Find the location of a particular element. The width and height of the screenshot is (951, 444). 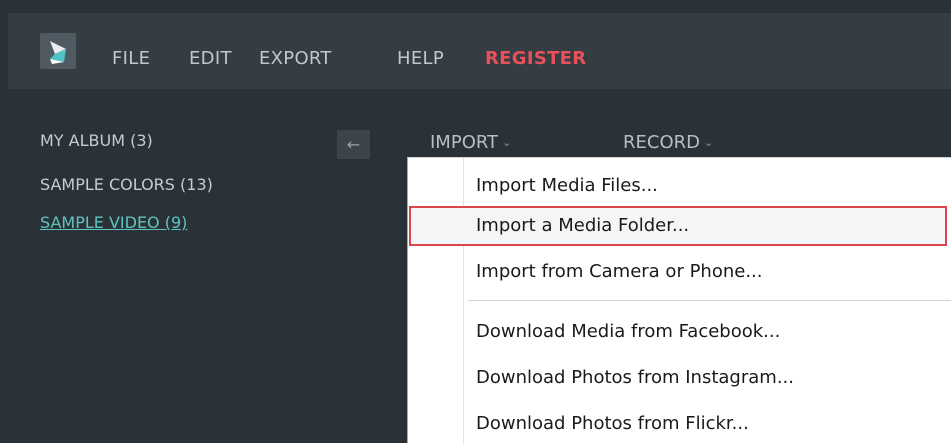

menu-gutter is located at coordinates (463, 301).